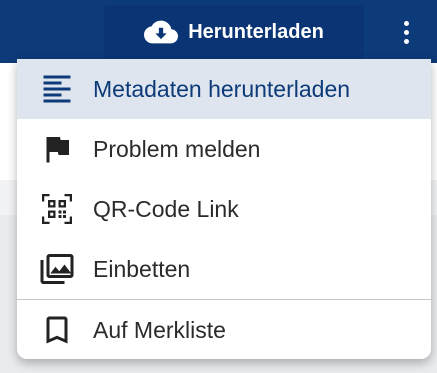  Describe the element at coordinates (177, 148) in the screenshot. I see `menu-item-label: Problem melden` at that location.